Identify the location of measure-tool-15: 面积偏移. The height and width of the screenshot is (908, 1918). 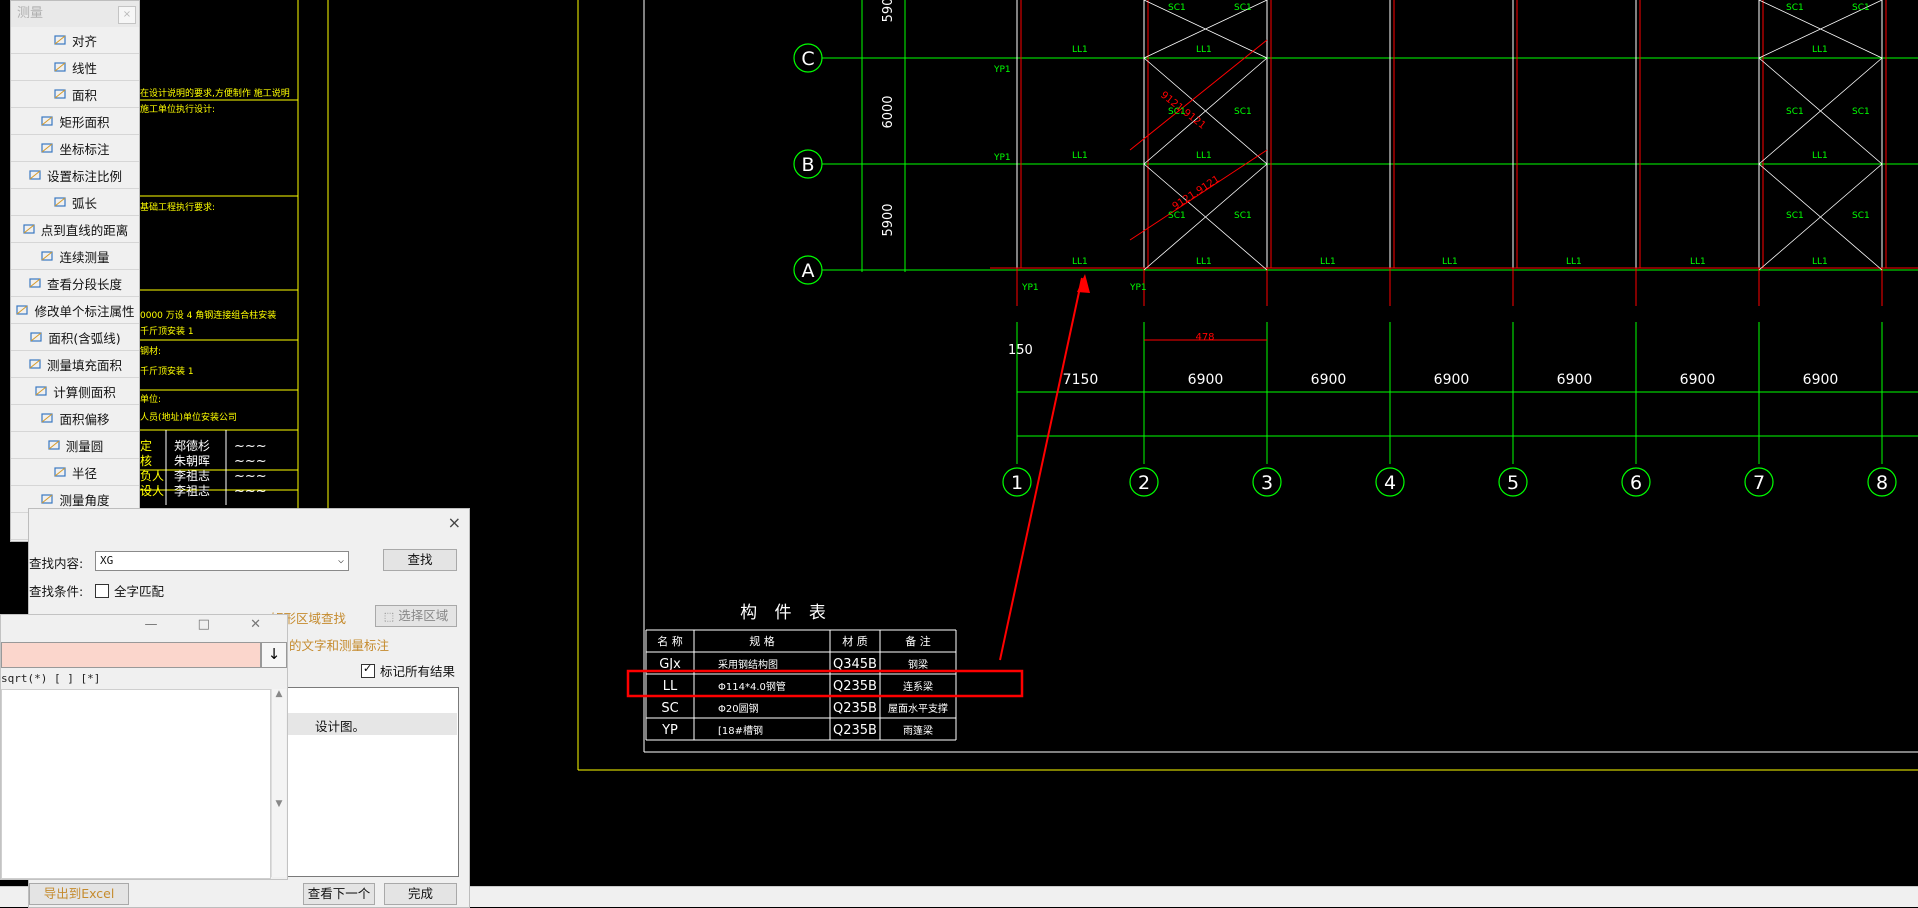
(75, 418).